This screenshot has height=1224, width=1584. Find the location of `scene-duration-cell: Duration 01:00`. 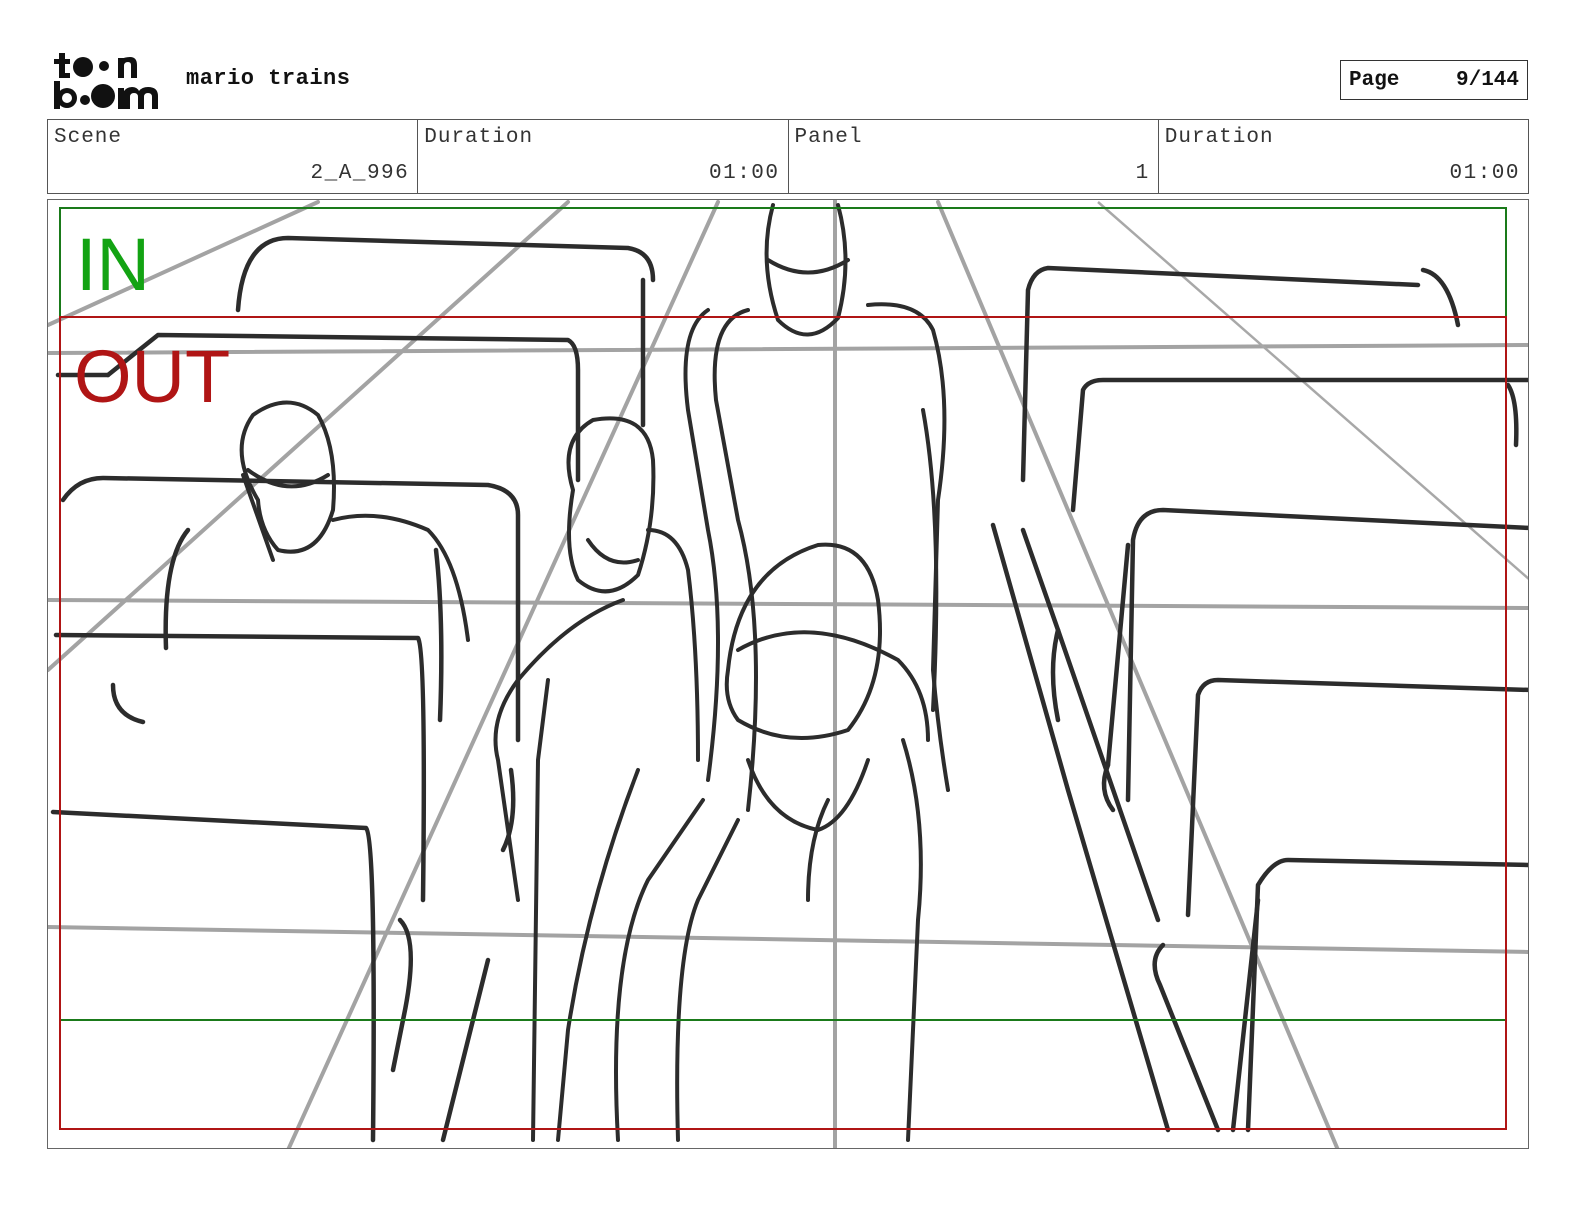

scene-duration-cell: Duration 01:00 is located at coordinates (603, 156).